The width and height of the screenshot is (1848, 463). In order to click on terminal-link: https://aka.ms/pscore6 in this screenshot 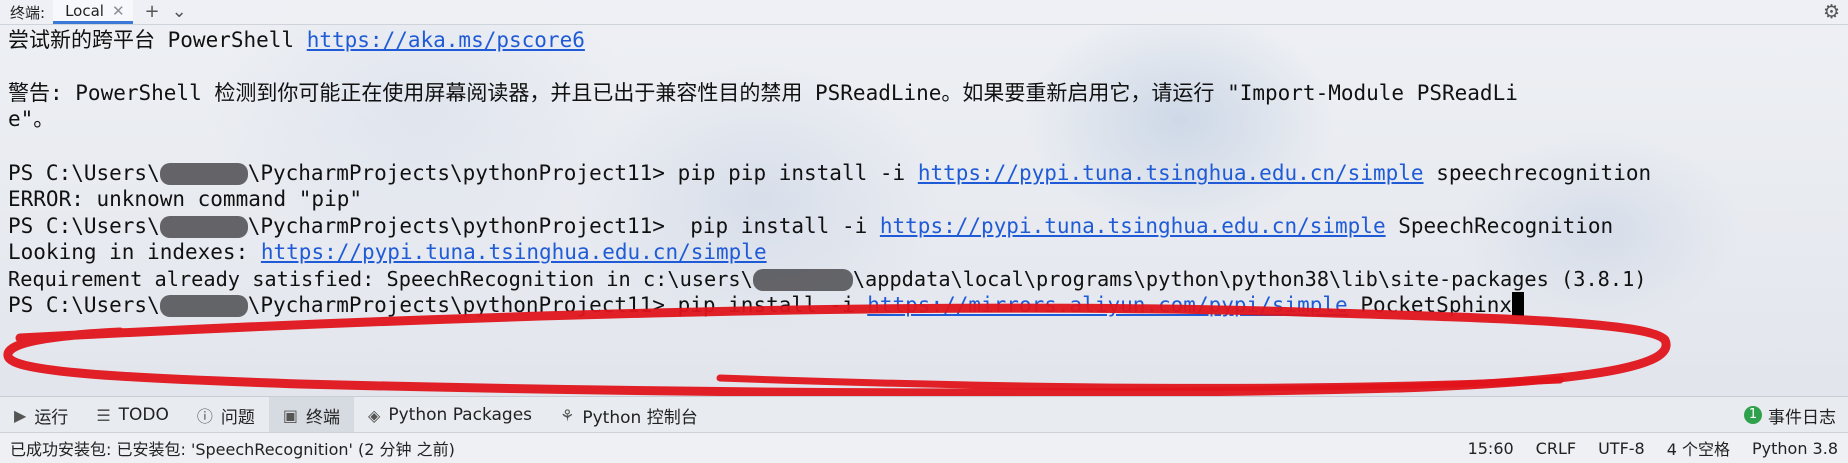, I will do `click(446, 40)`.